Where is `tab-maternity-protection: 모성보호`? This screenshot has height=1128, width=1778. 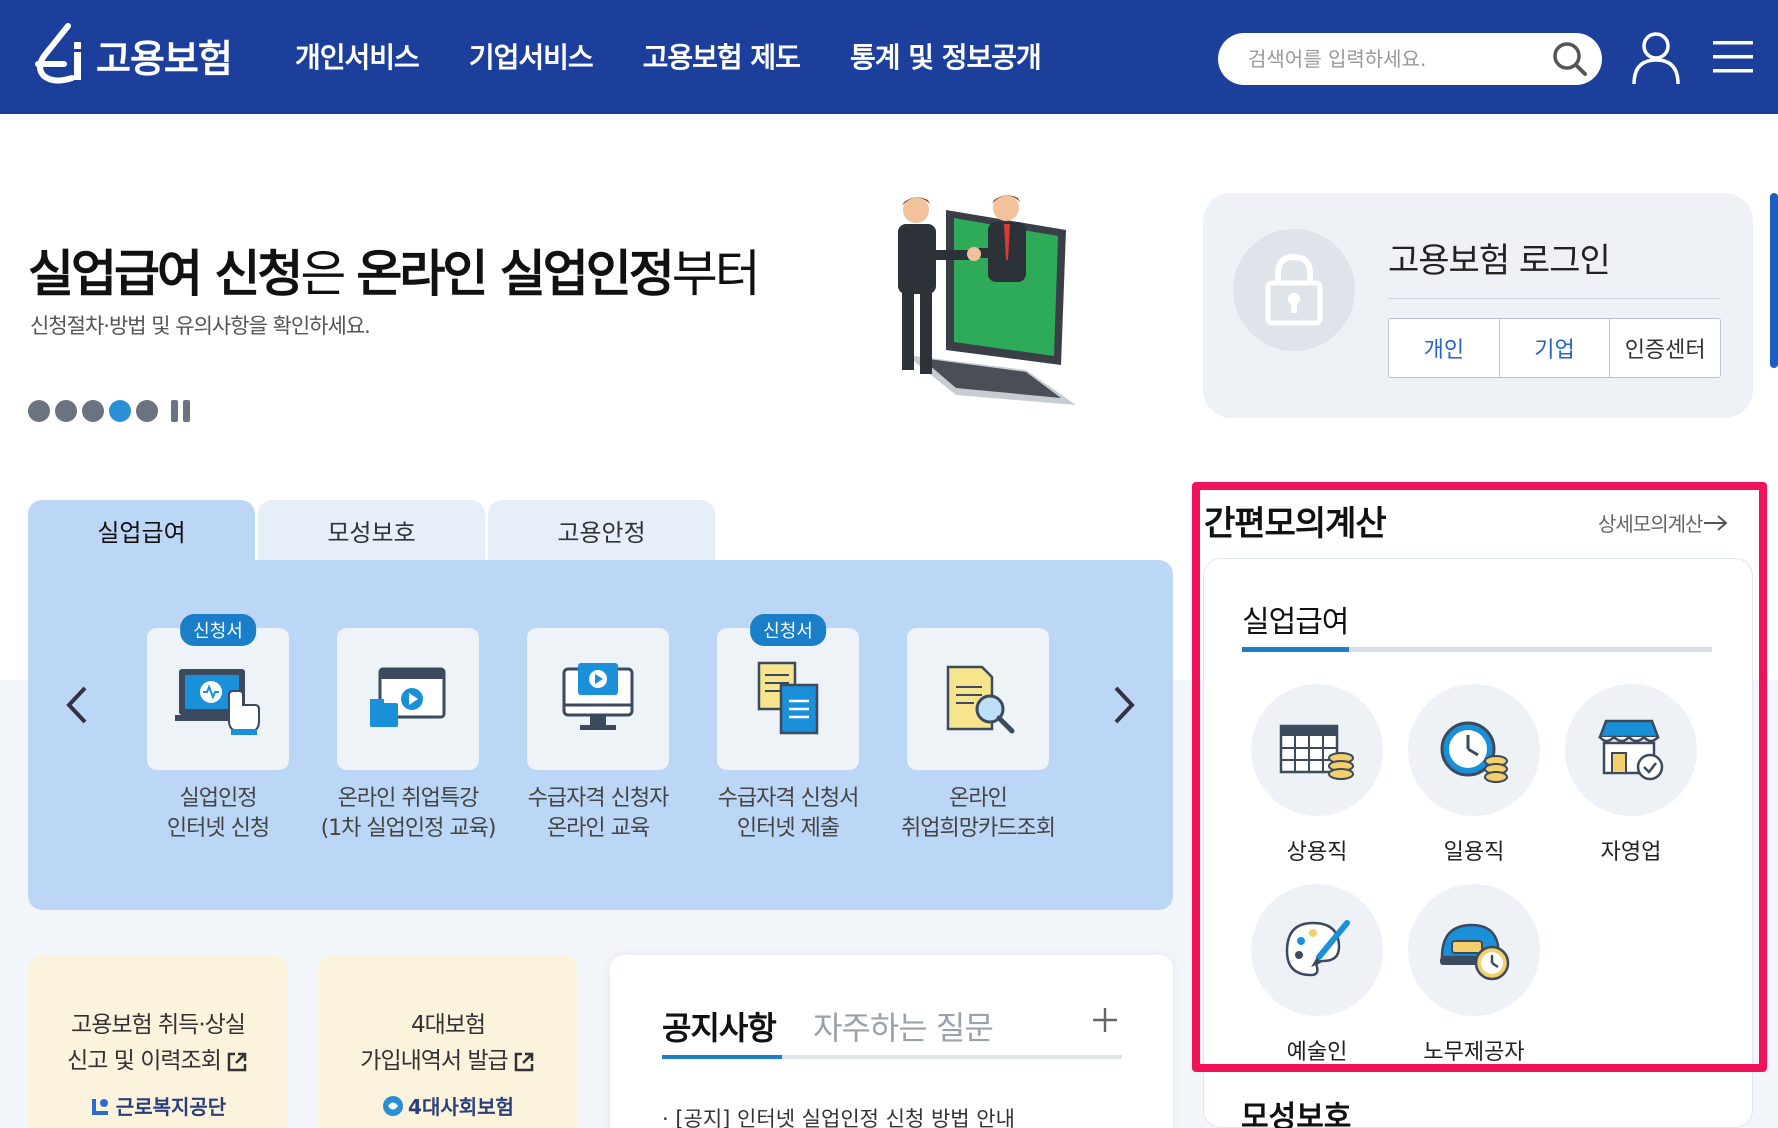 tab-maternity-protection: 모성보호 is located at coordinates (371, 530).